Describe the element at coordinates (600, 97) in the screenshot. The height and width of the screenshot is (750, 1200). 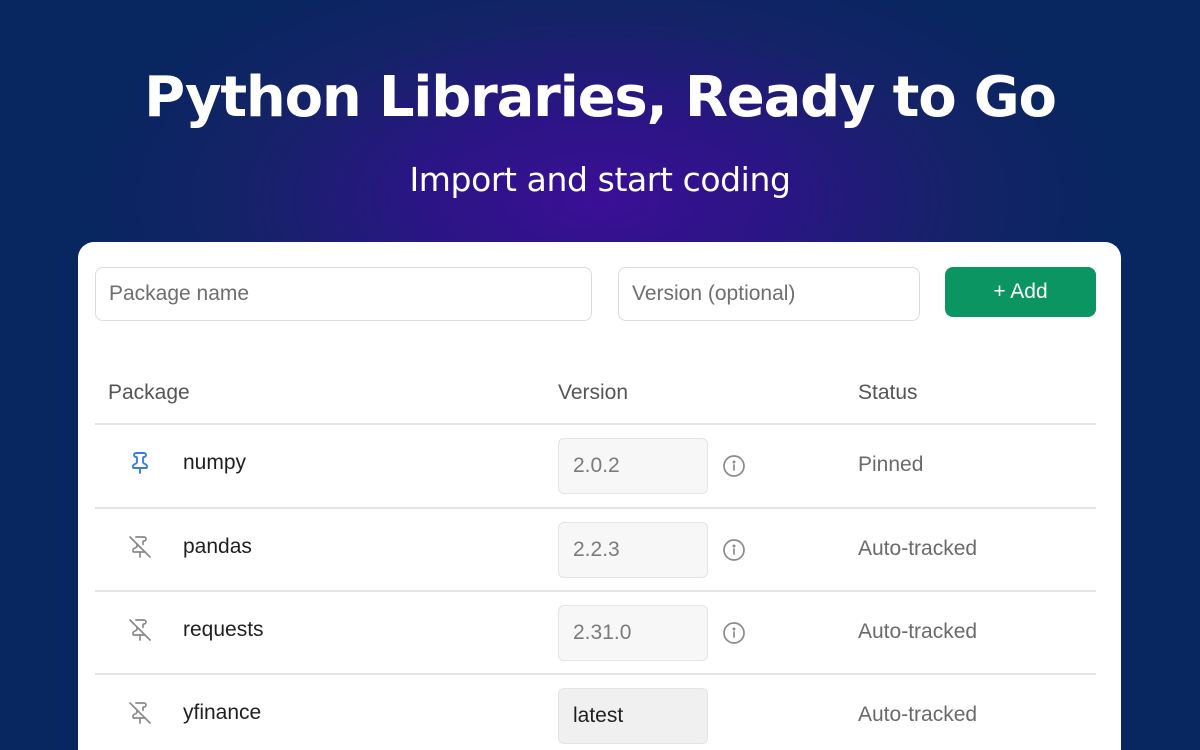
I see `page-title: Python Libraries, Ready to Go` at that location.